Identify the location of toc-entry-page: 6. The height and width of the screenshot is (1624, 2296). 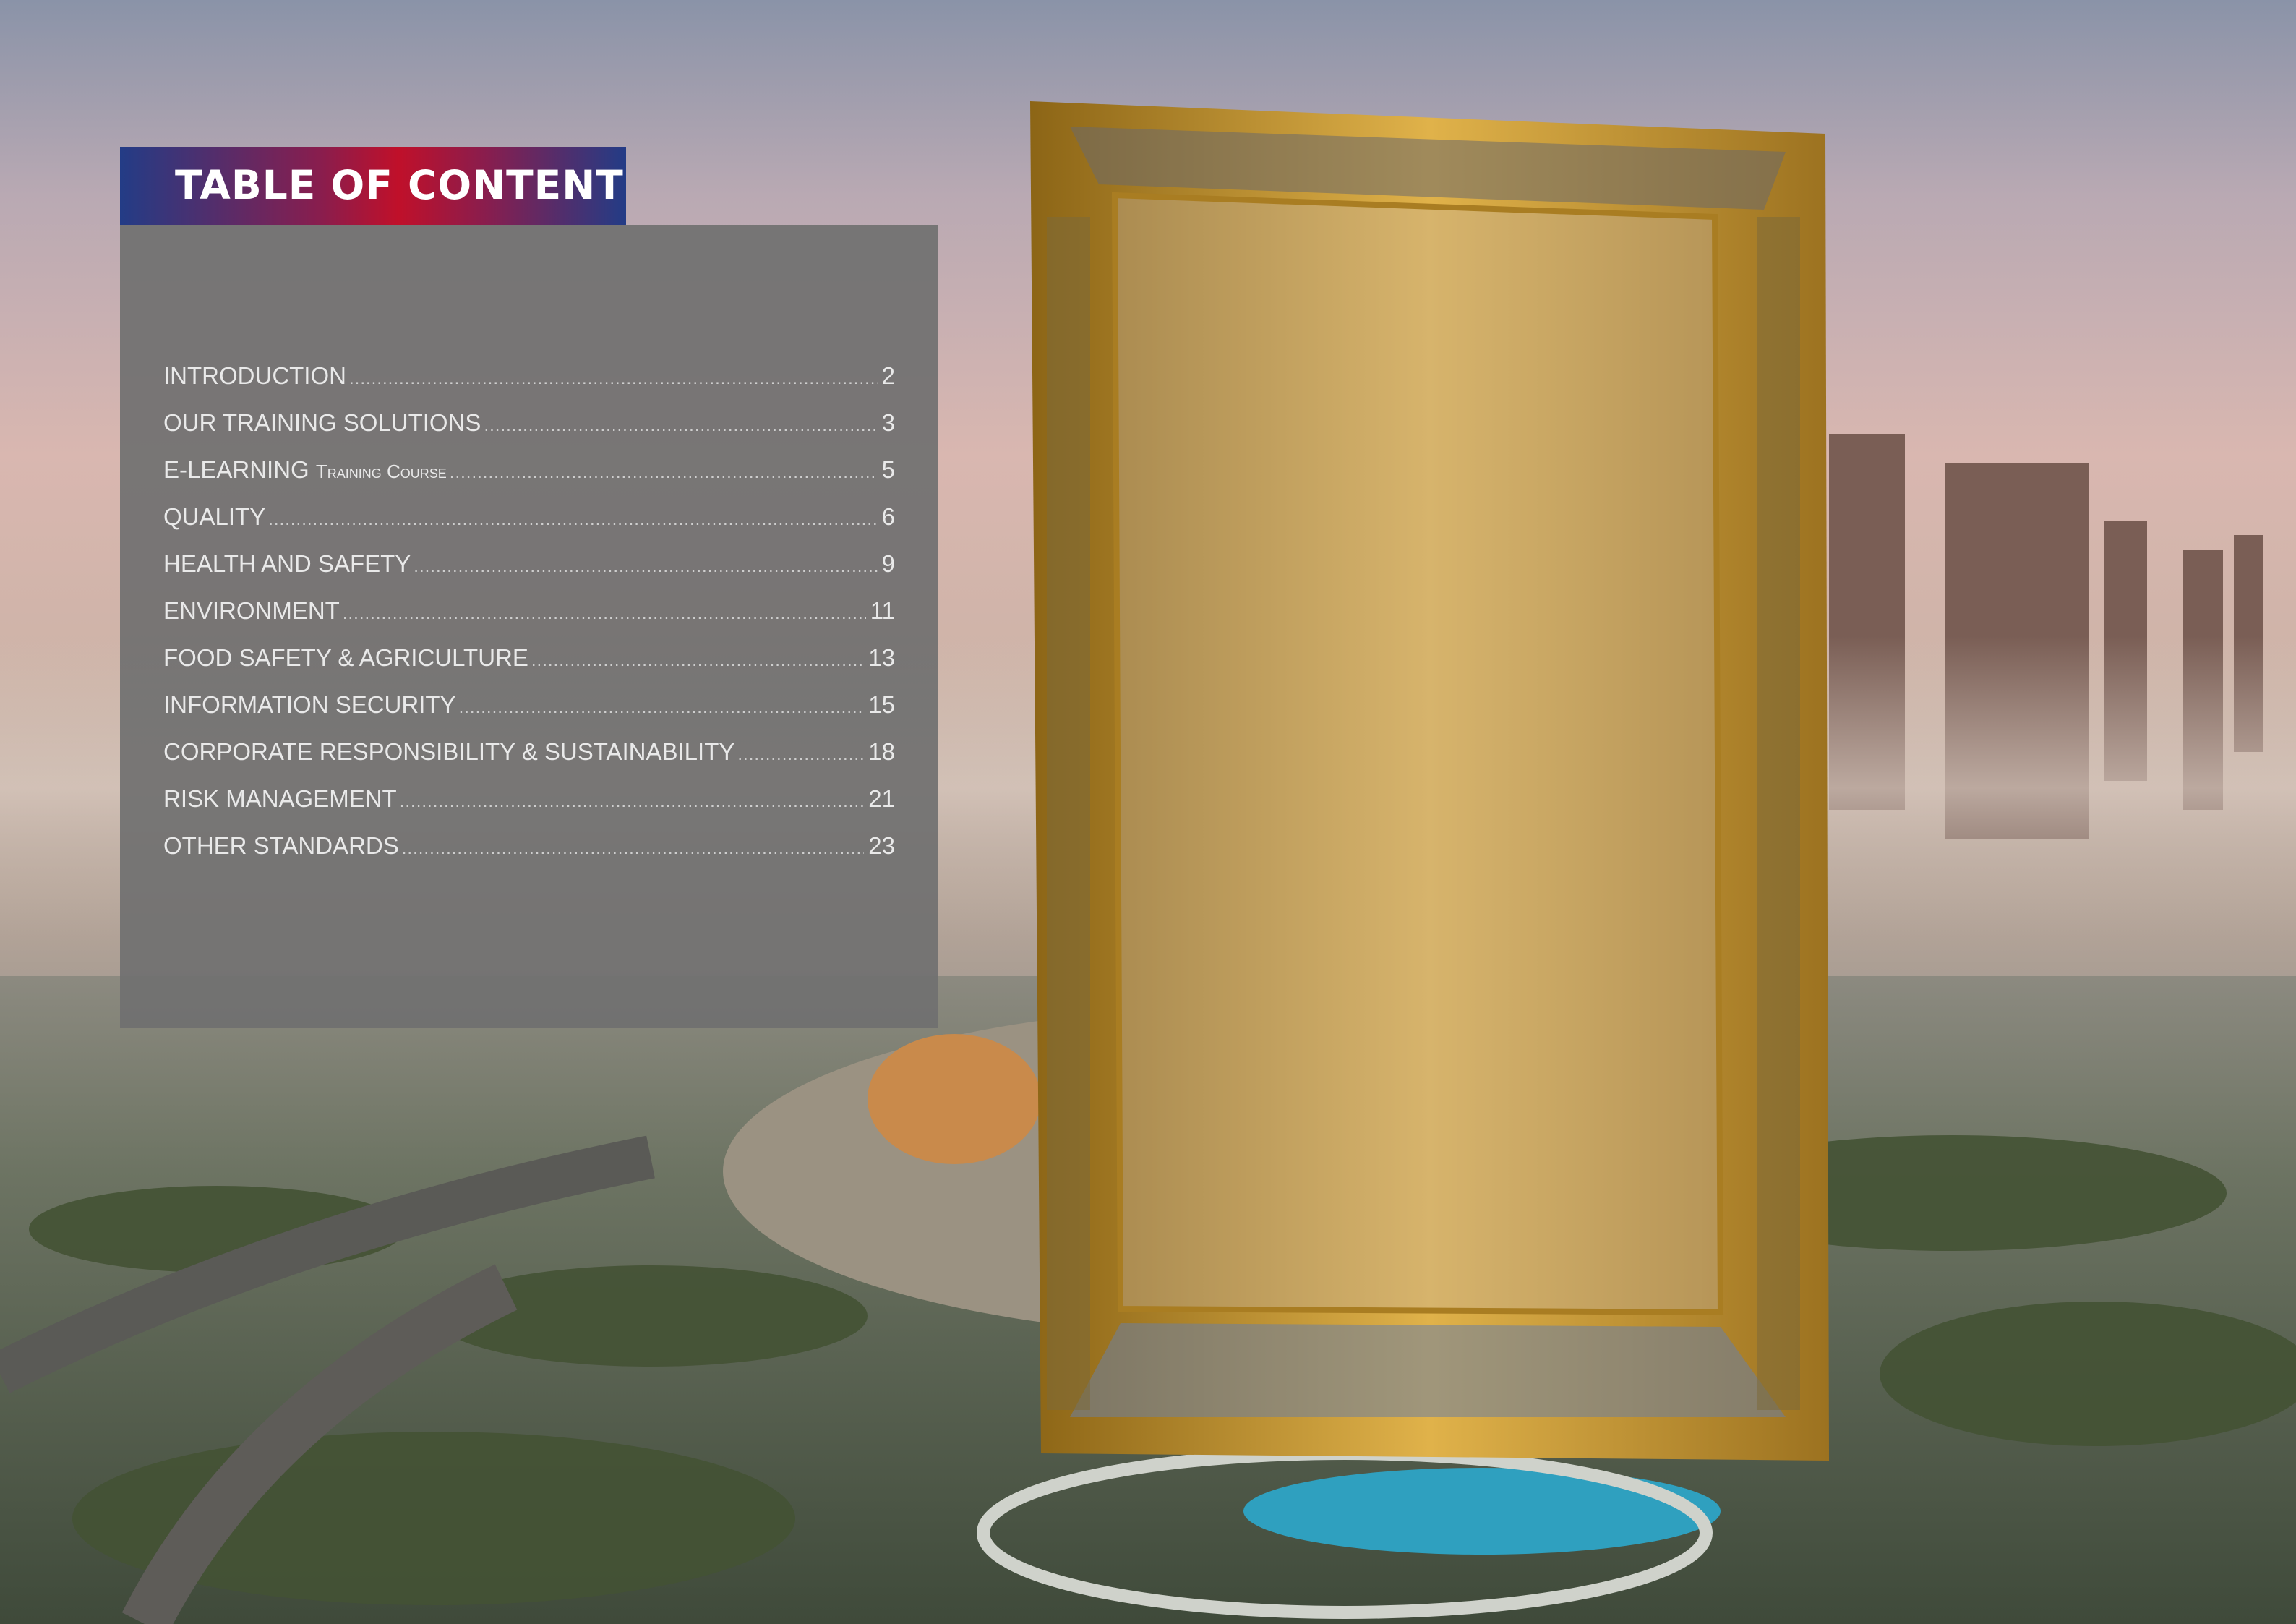
(888, 516).